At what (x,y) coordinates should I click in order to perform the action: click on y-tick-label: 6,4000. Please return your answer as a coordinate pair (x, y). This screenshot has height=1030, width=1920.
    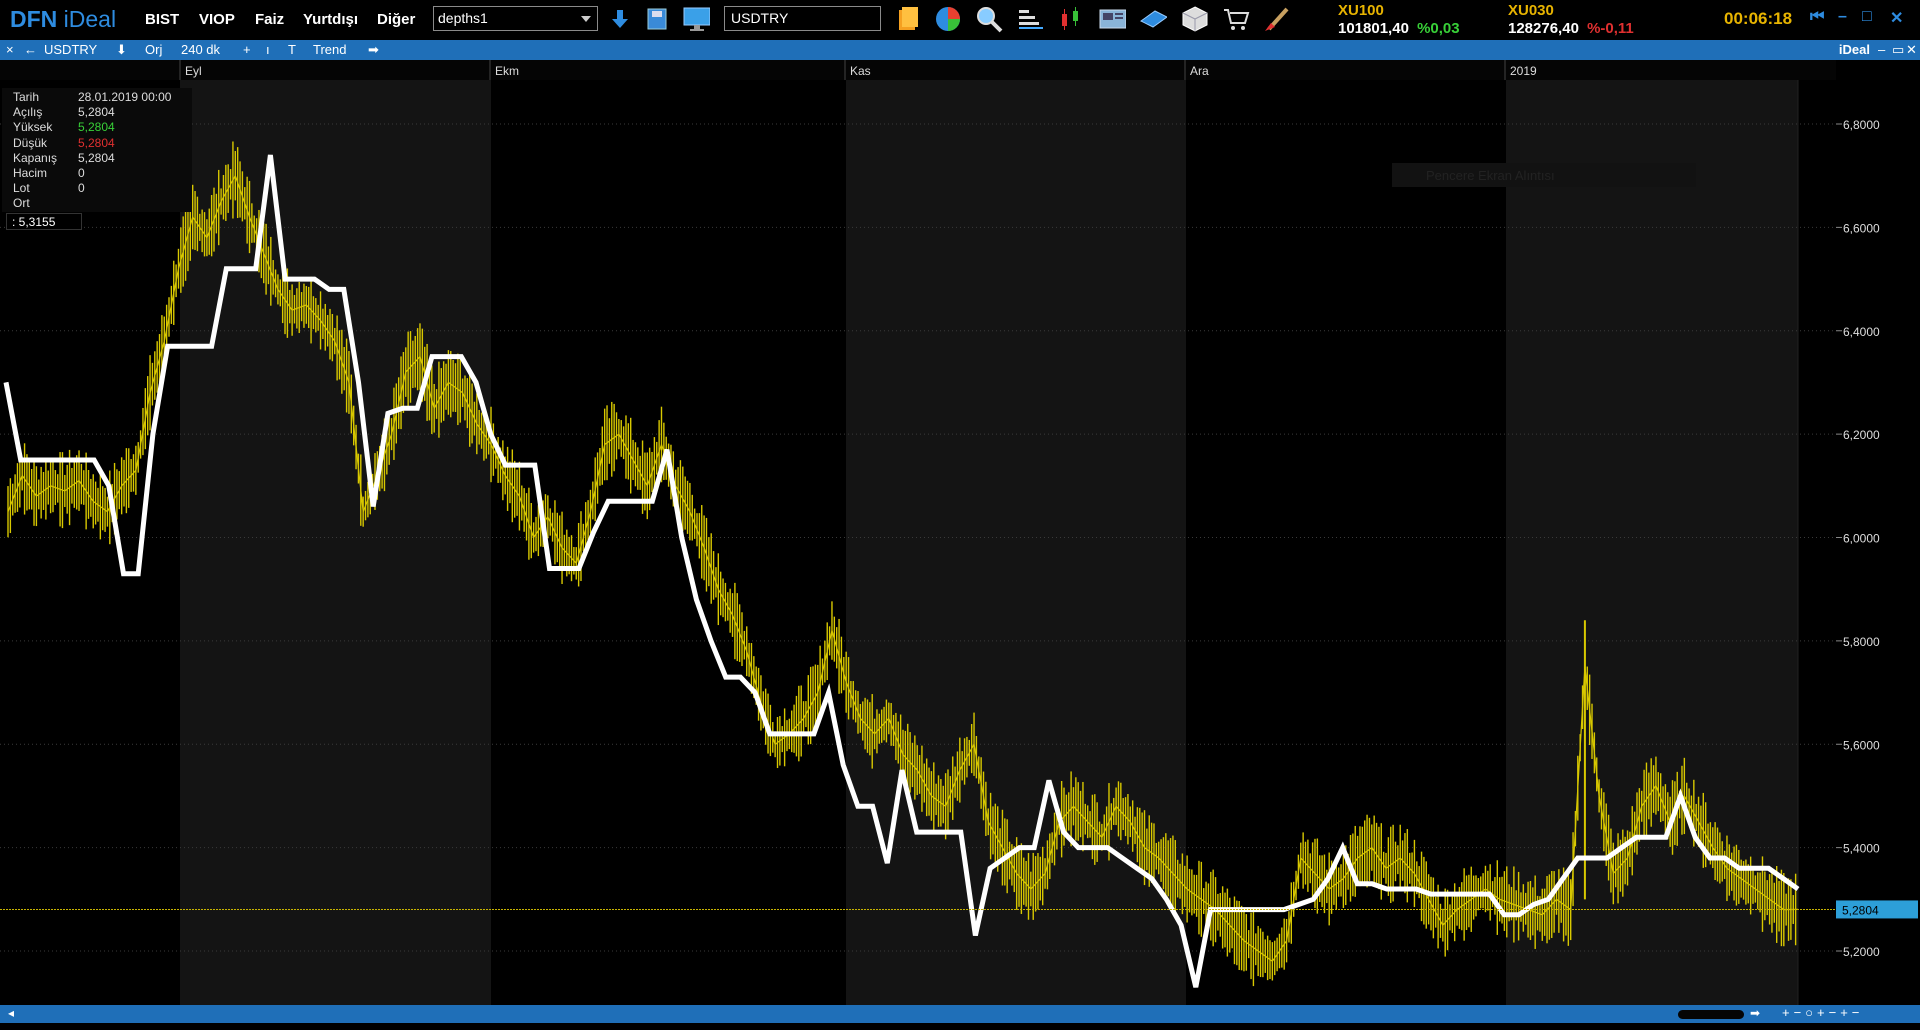
    Looking at the image, I should click on (1861, 332).